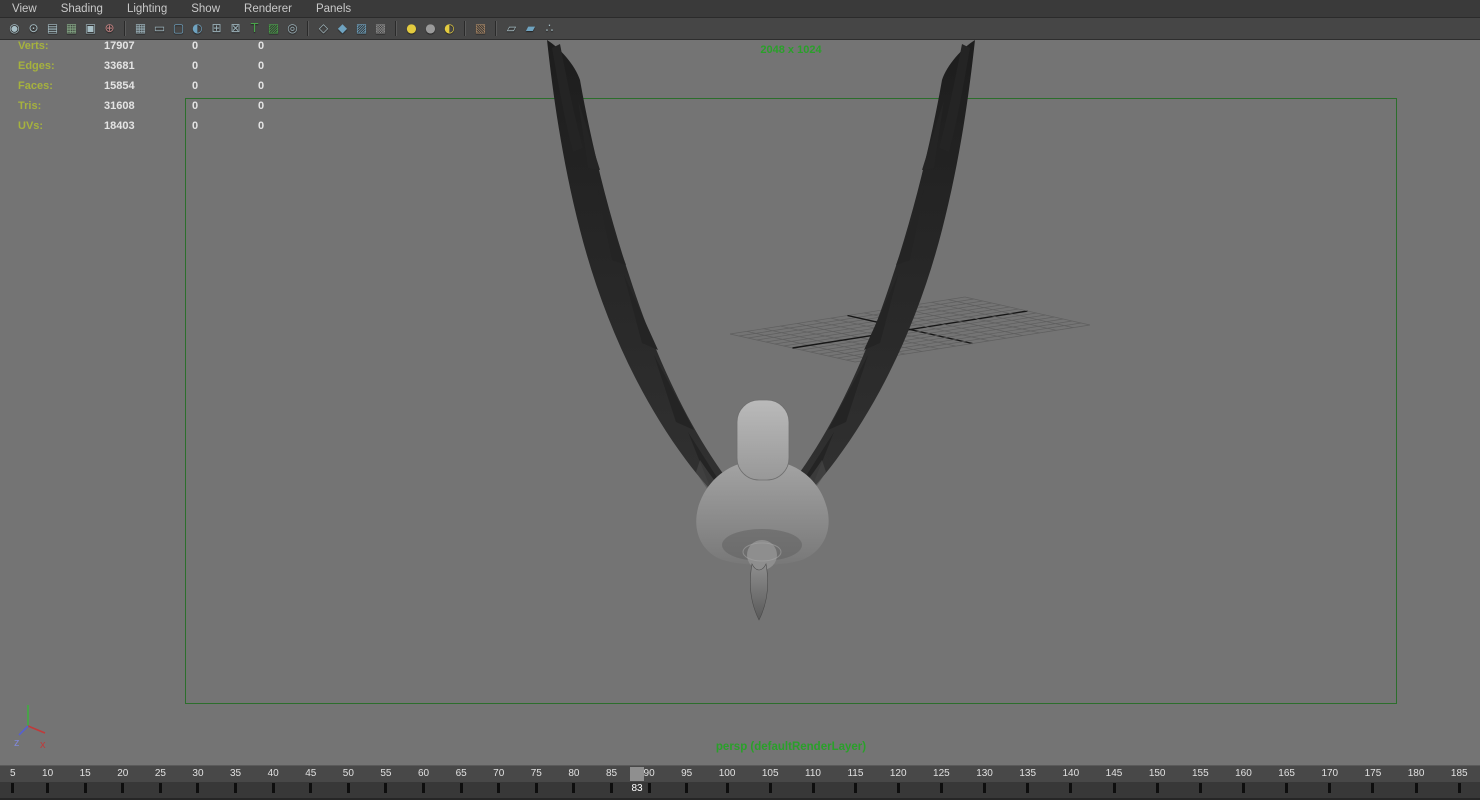  I want to click on menu-panels: Panels, so click(333, 9).